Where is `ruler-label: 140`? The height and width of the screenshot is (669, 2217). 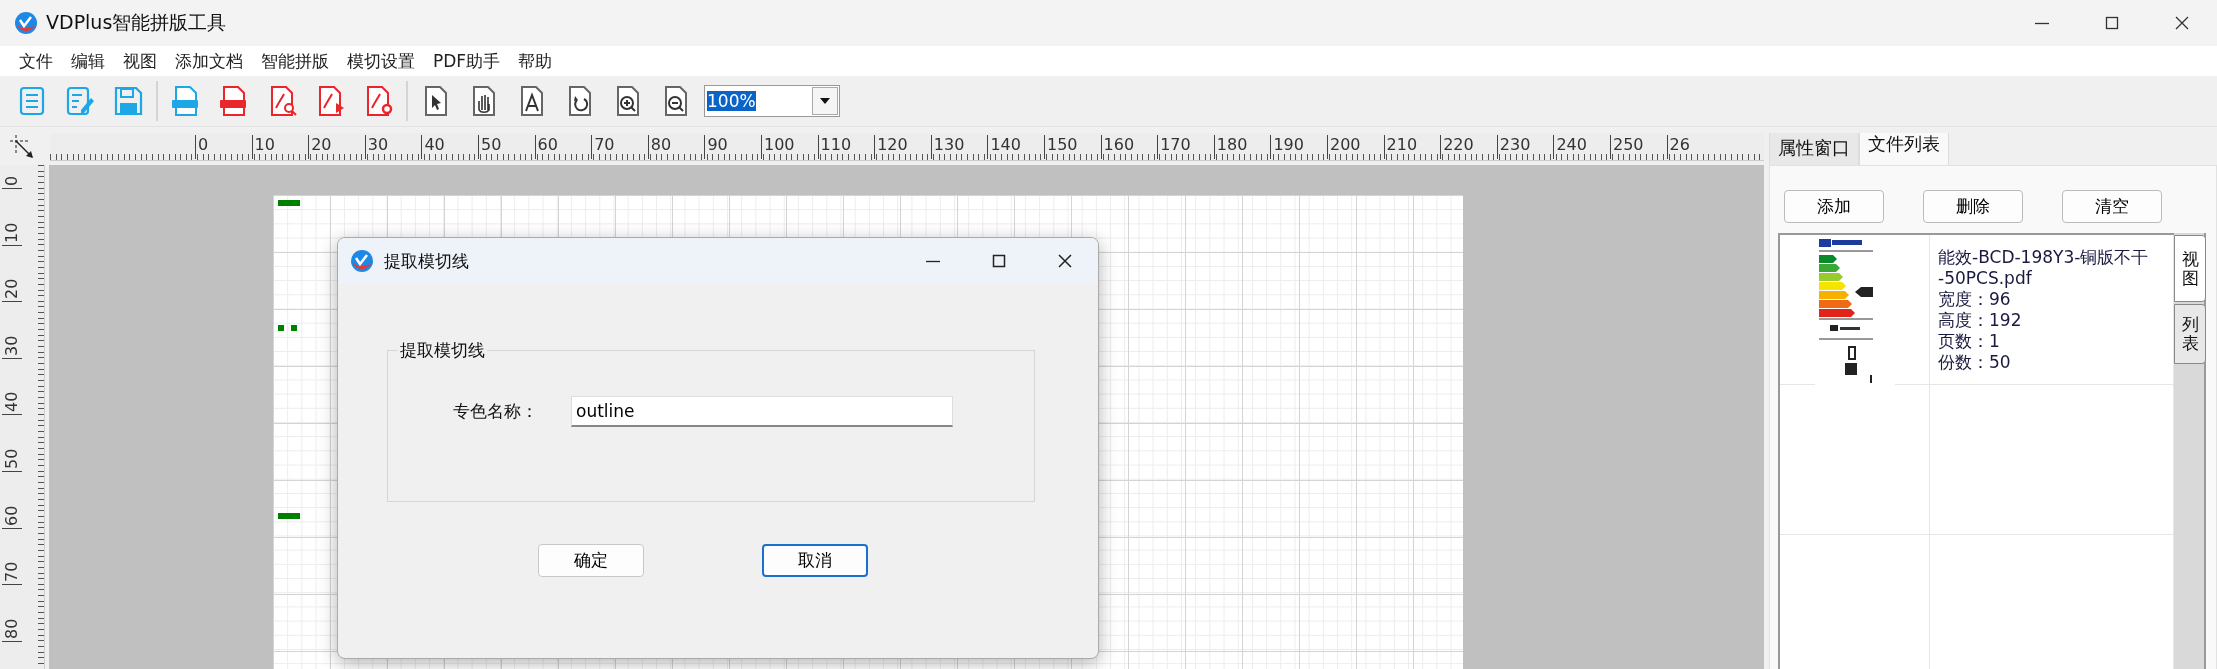
ruler-label: 140 is located at coordinates (1004, 147).